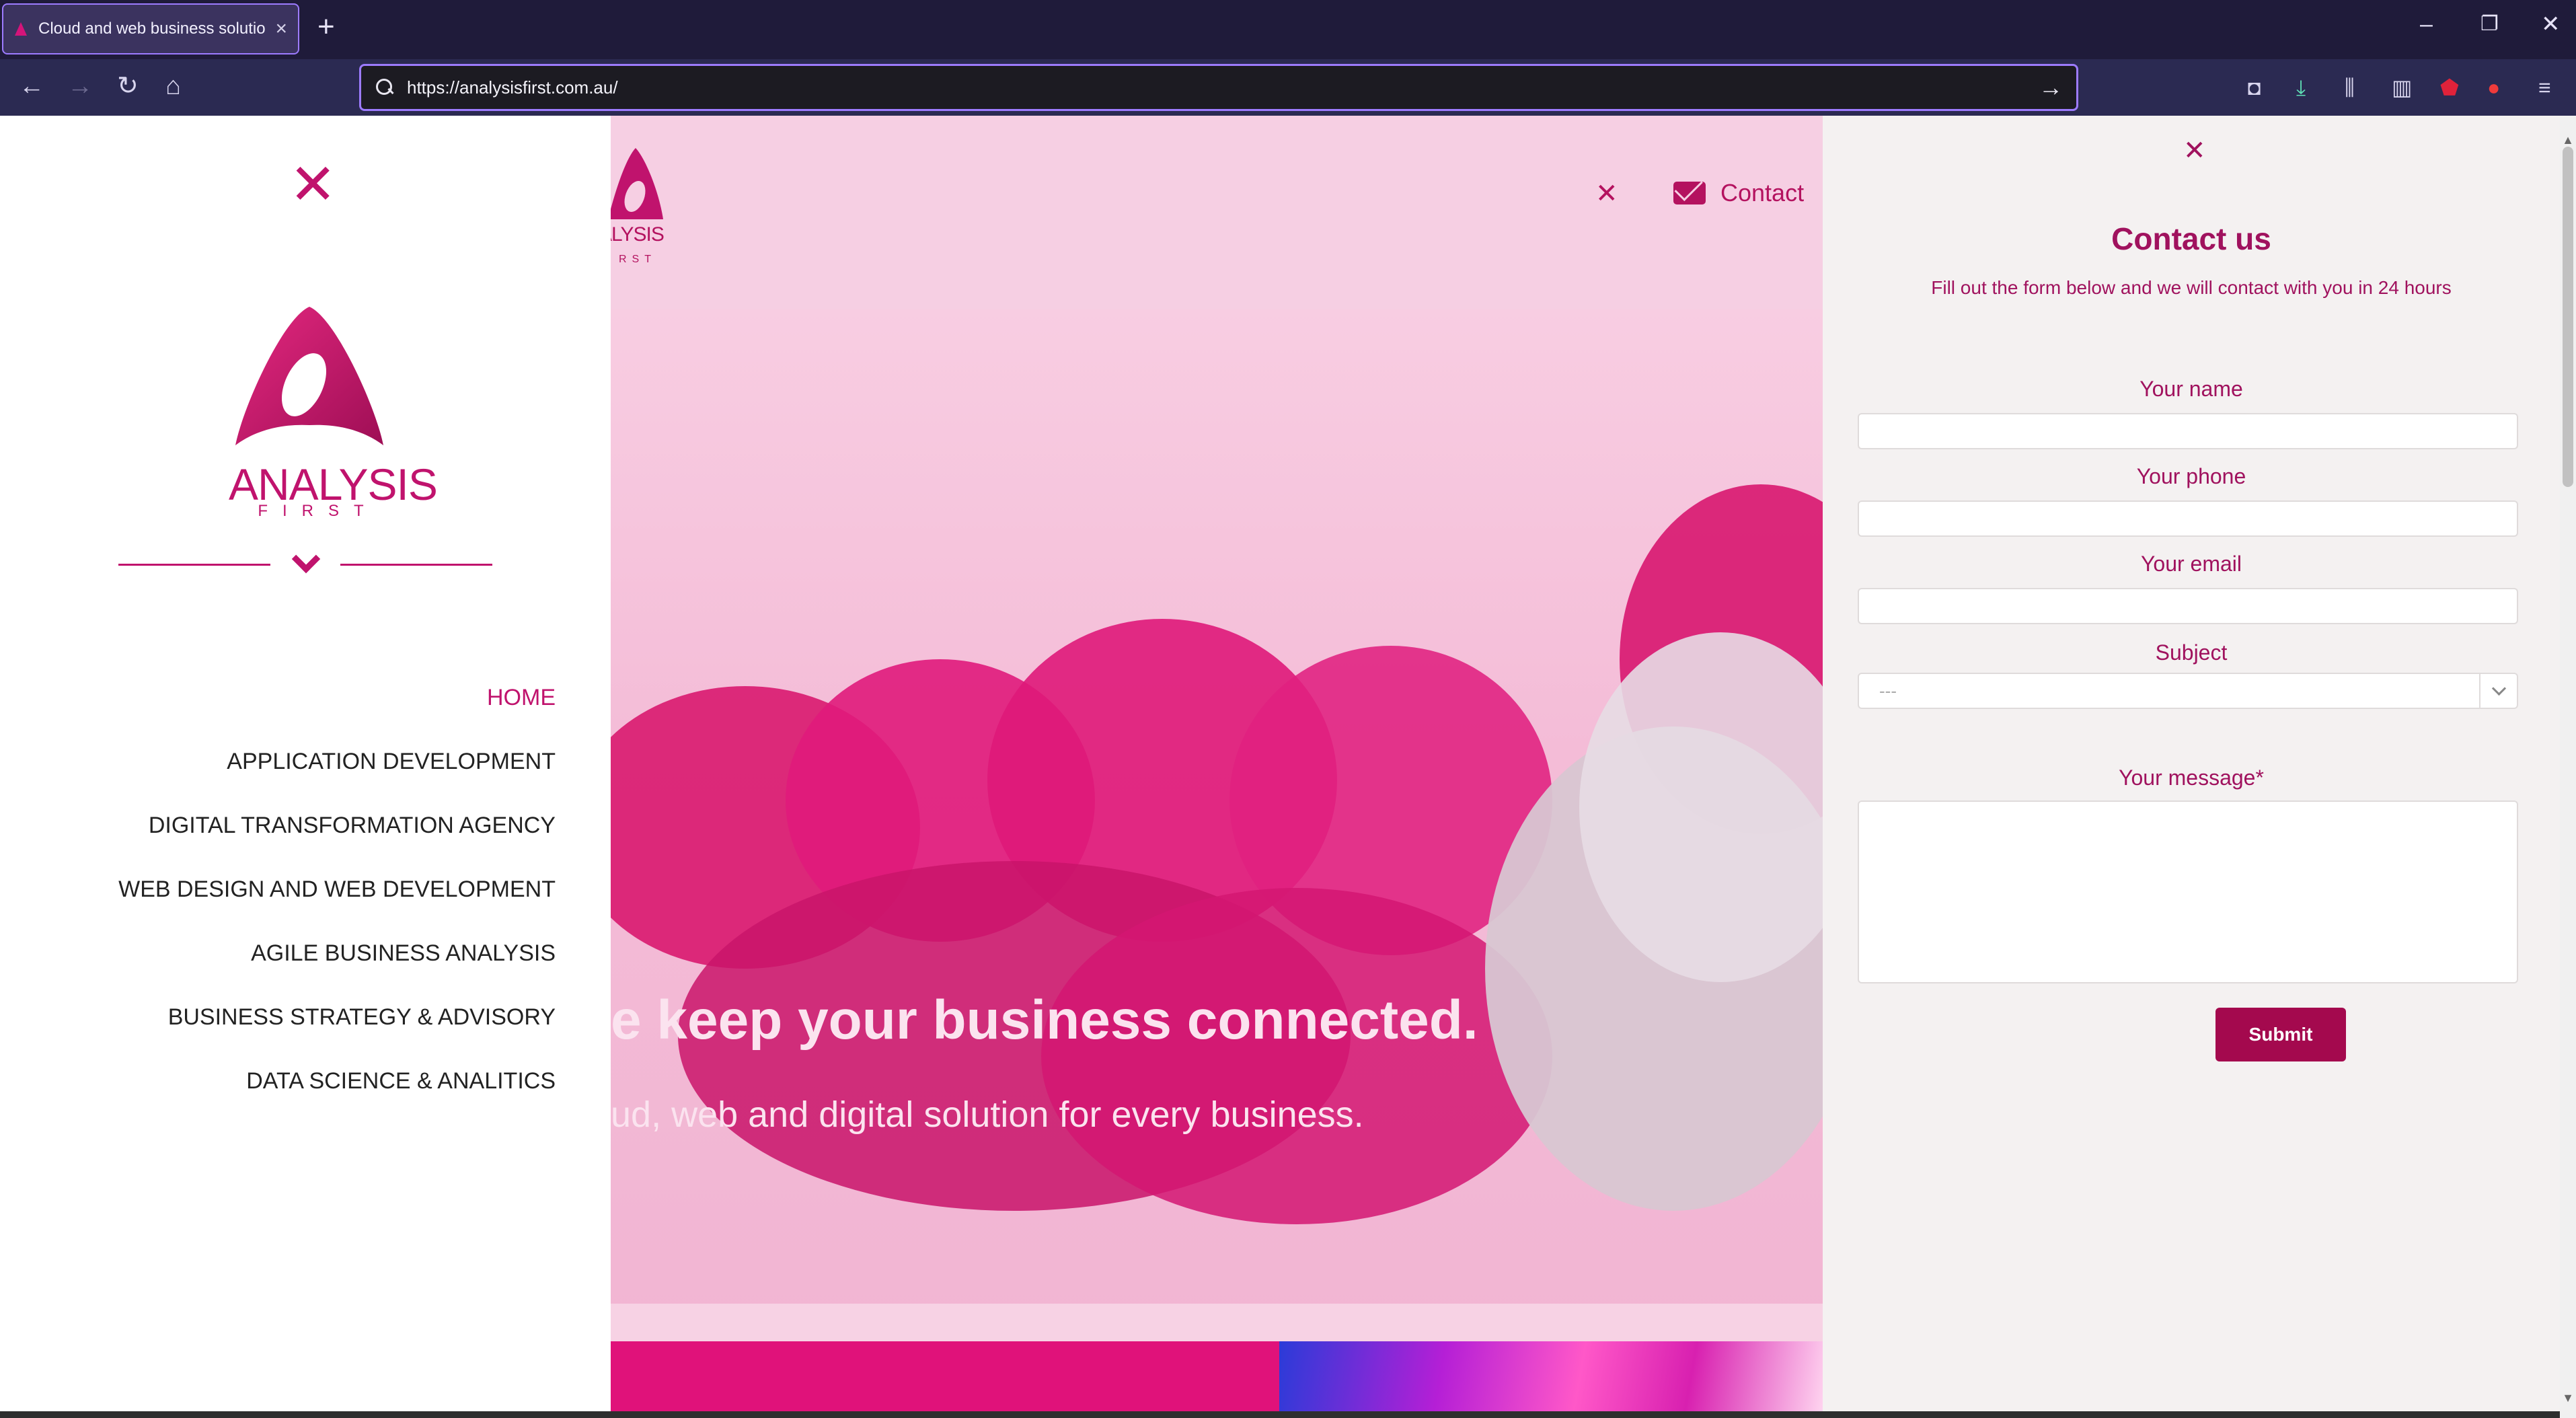  I want to click on brand-subname: FIRST, so click(318, 511).